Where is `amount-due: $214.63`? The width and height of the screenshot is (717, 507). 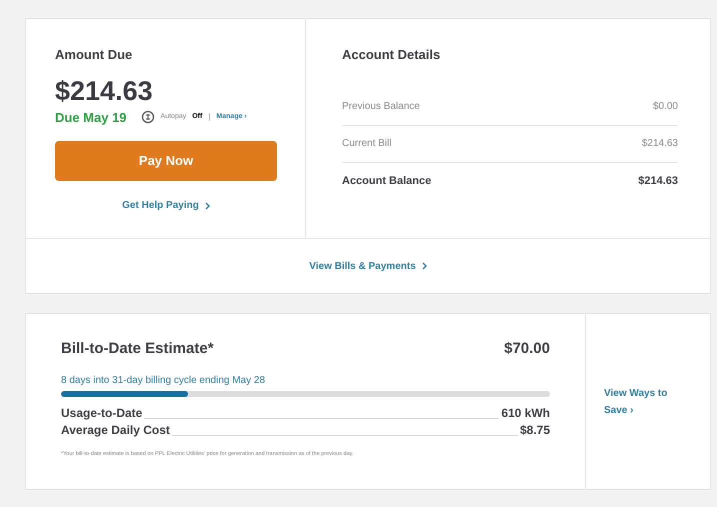 amount-due: $214.63 is located at coordinates (104, 90).